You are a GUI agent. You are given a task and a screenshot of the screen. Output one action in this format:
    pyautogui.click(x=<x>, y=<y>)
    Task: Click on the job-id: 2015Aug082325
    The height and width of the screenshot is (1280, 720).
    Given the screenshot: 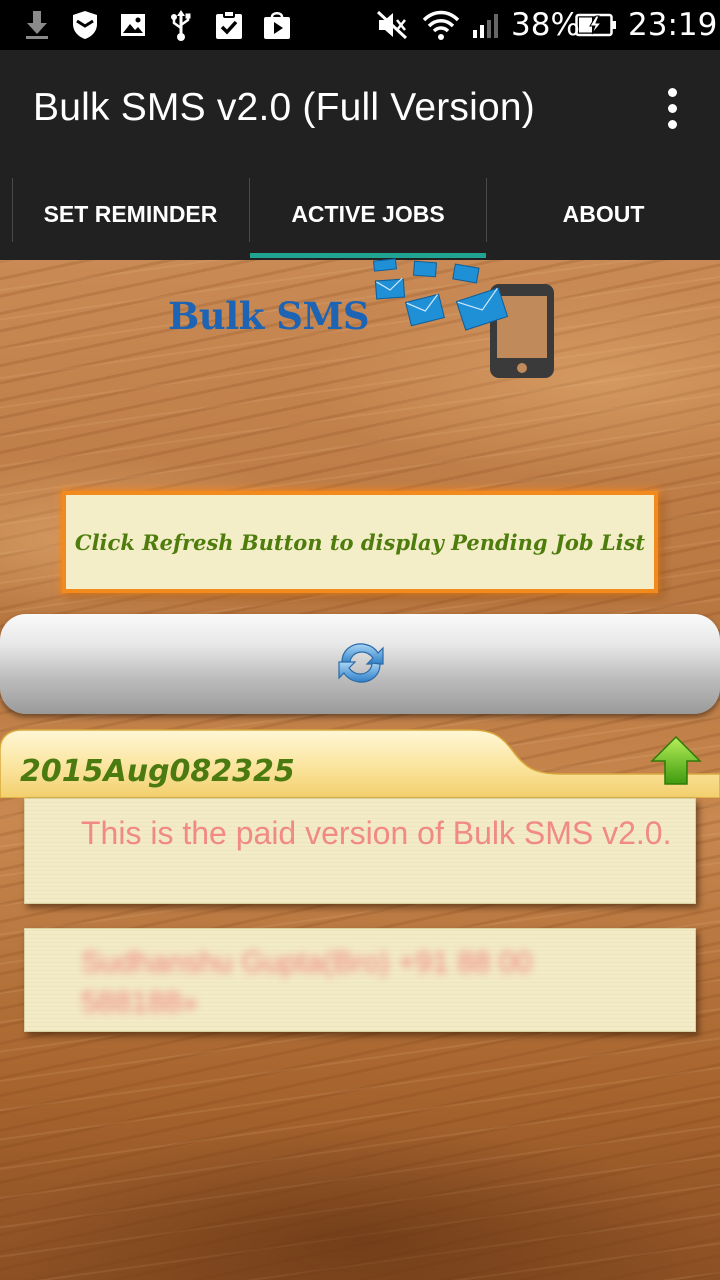 What is the action you would take?
    pyautogui.click(x=157, y=771)
    